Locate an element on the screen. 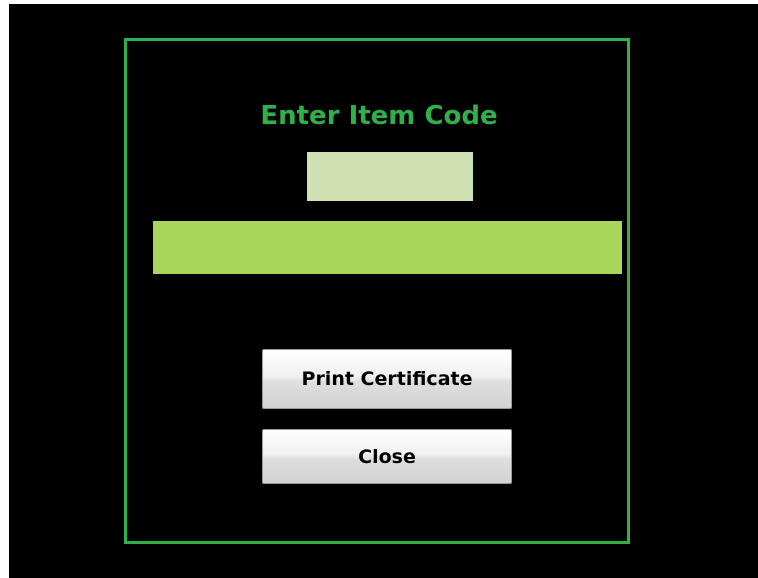 The image size is (758, 578). item-code-input is located at coordinates (390, 176).